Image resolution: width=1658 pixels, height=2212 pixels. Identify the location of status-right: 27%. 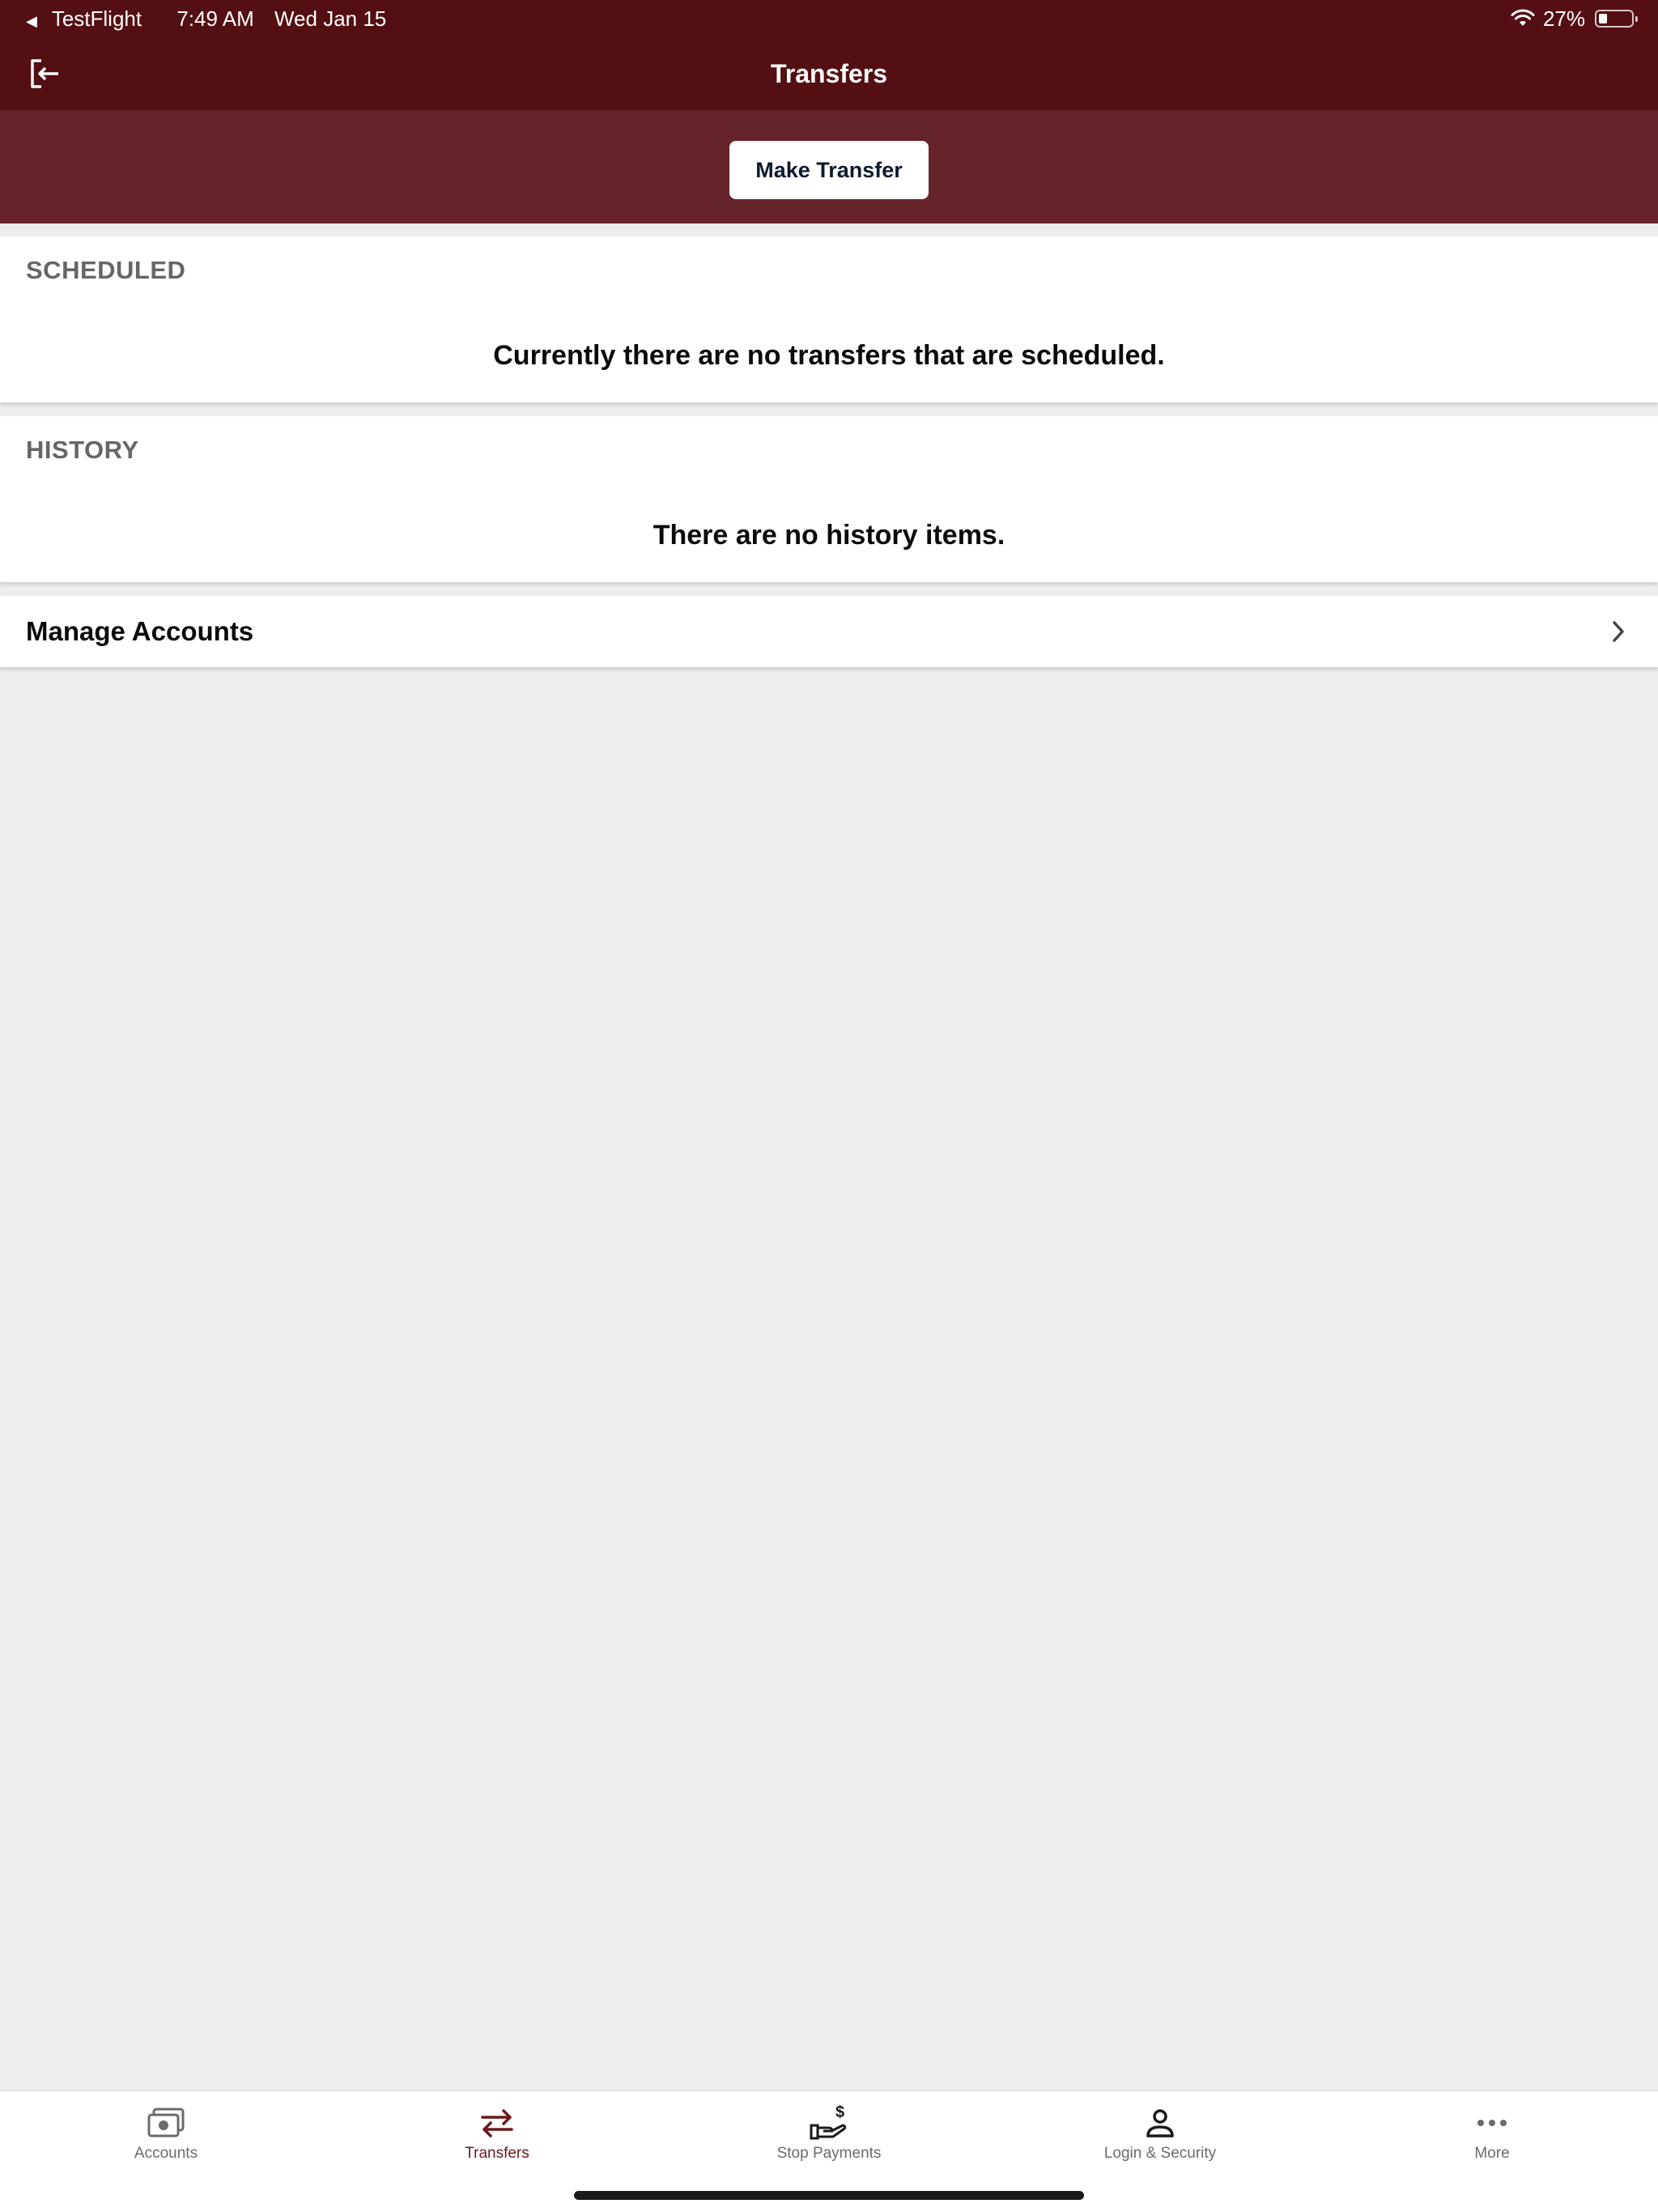
(1574, 19).